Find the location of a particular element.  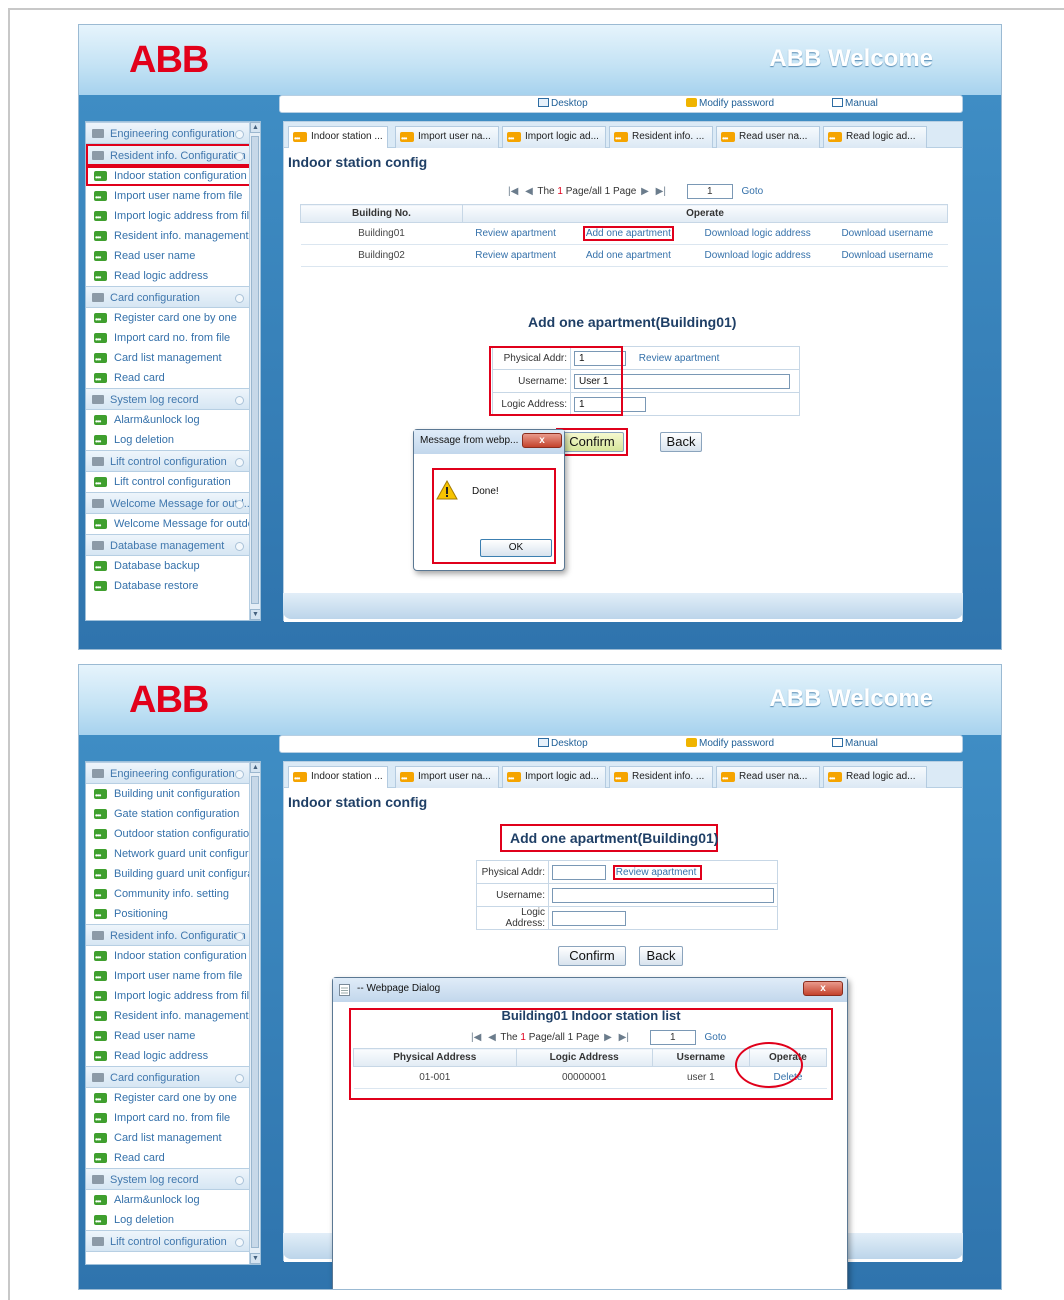

sidebar-item-import-logic: Import logic address from file is located at coordinates (173, 216).